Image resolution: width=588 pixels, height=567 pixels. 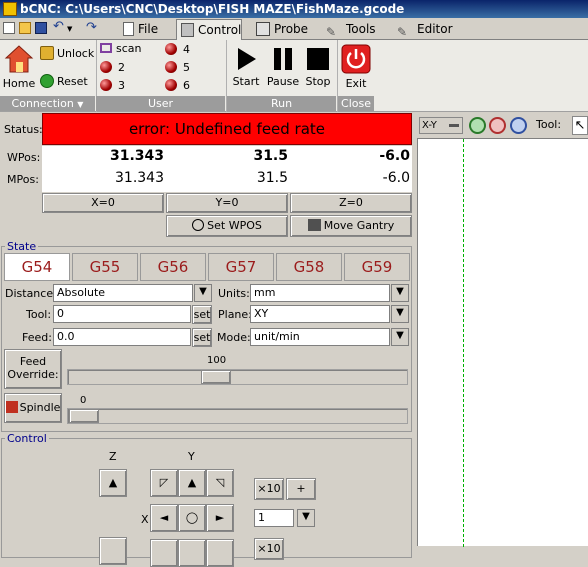 What do you see at coordinates (227, 169) in the screenshot?
I see `position-display: 31.343 31.5 -6.0 31.343 31.5 -6.0` at bounding box center [227, 169].